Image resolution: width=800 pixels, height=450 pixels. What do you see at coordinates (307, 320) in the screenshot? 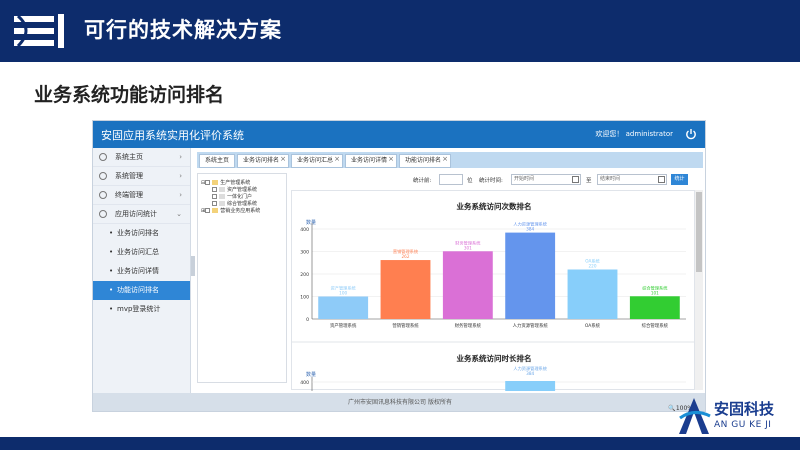
I see `y-tick-label: 0` at bounding box center [307, 320].